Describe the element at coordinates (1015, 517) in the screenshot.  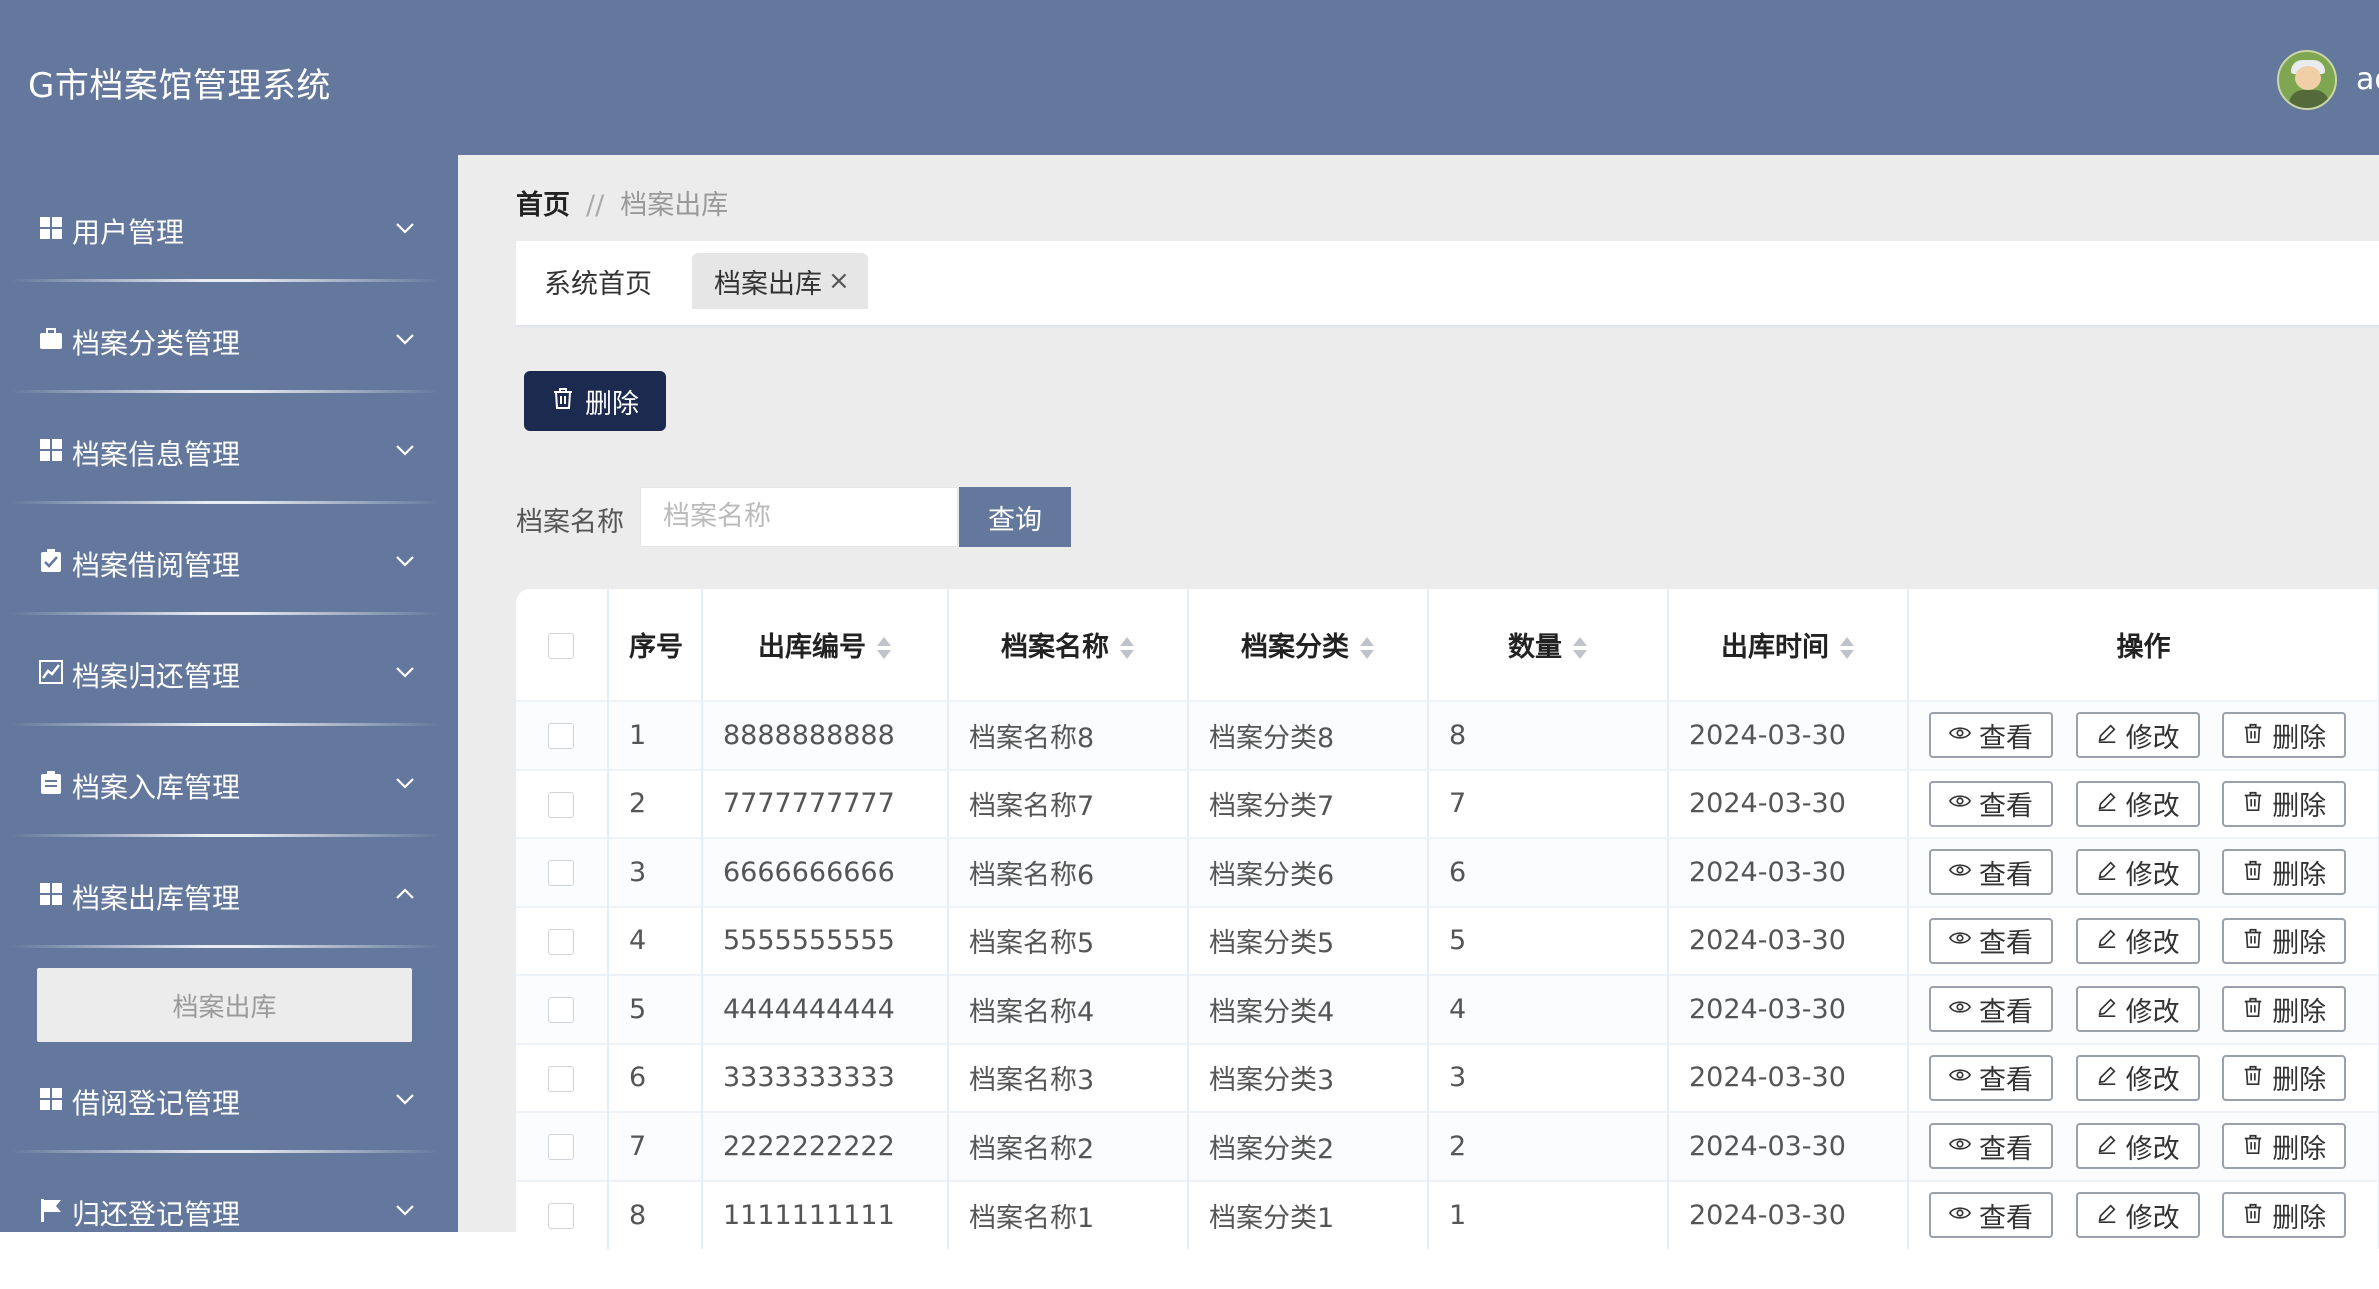
I see `search-button: 查询` at that location.